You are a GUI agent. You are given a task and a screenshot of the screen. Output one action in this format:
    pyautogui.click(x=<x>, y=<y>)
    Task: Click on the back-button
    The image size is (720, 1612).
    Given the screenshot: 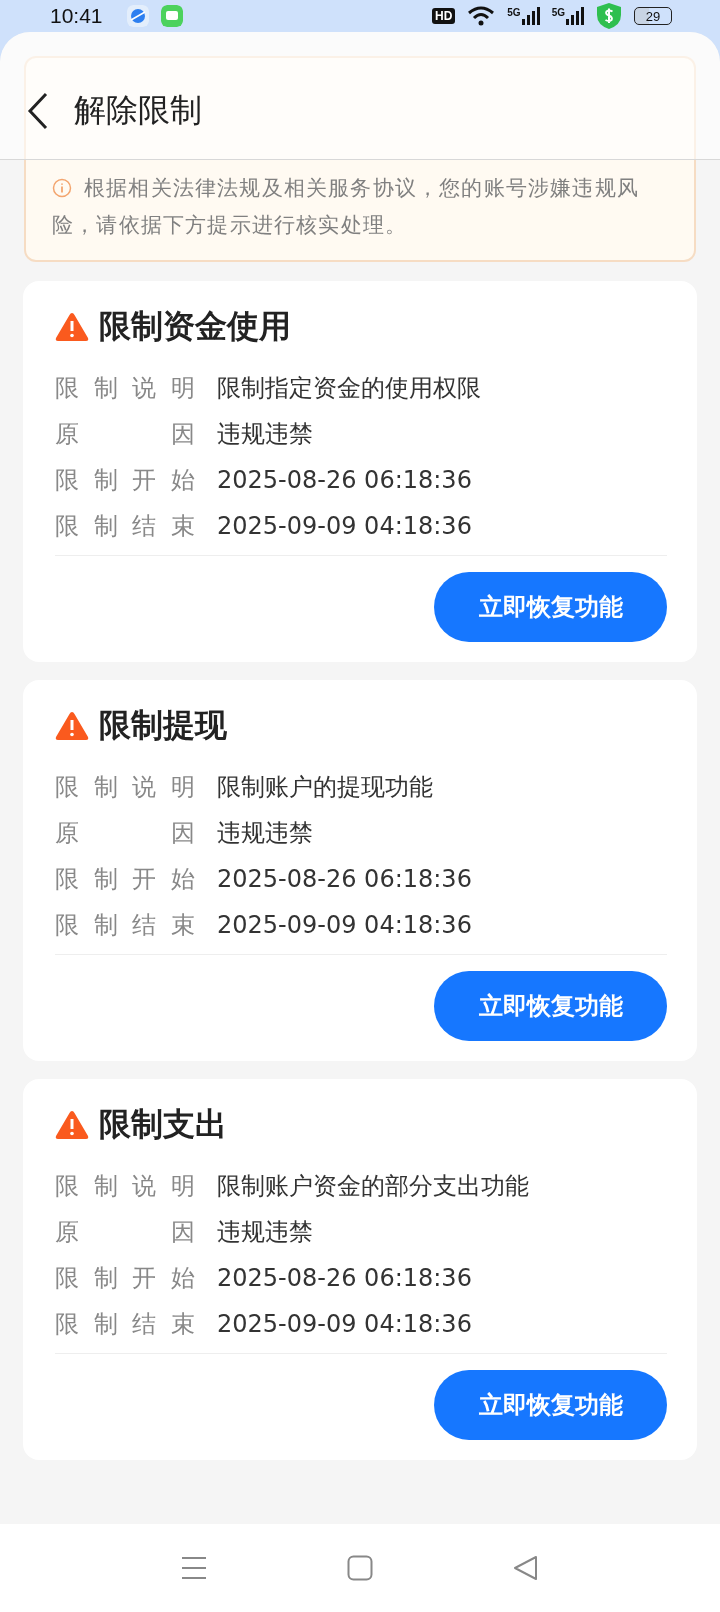 What is the action you would take?
    pyautogui.click(x=38, y=110)
    